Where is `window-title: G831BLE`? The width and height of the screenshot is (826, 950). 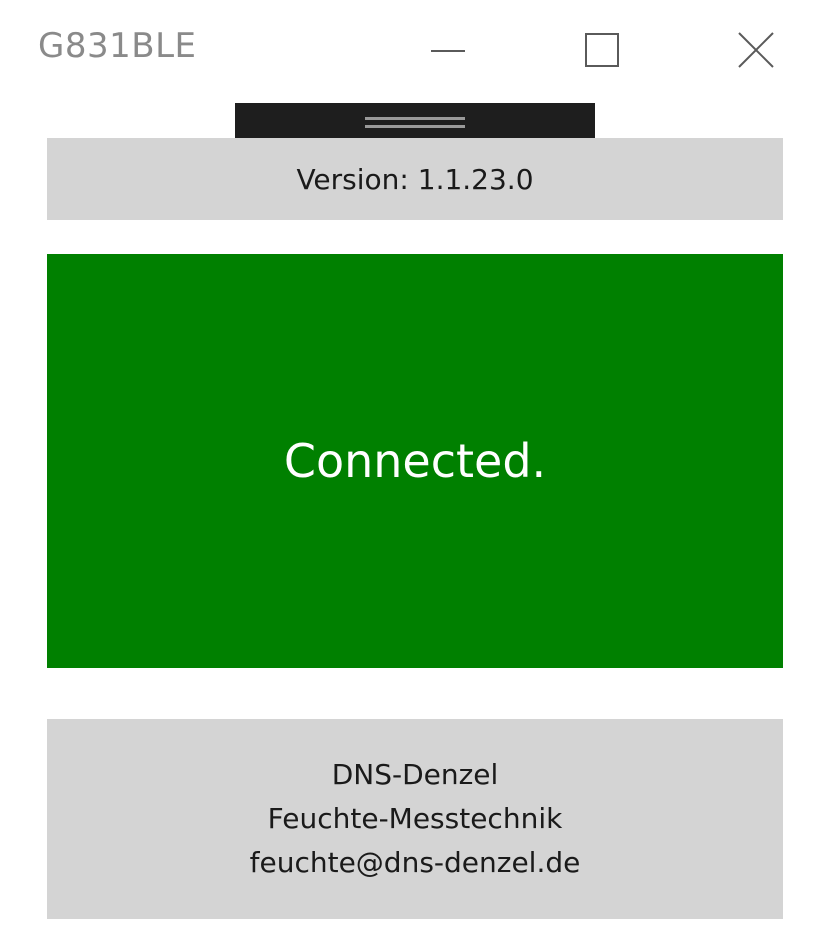 window-title: G831BLE is located at coordinates (117, 46).